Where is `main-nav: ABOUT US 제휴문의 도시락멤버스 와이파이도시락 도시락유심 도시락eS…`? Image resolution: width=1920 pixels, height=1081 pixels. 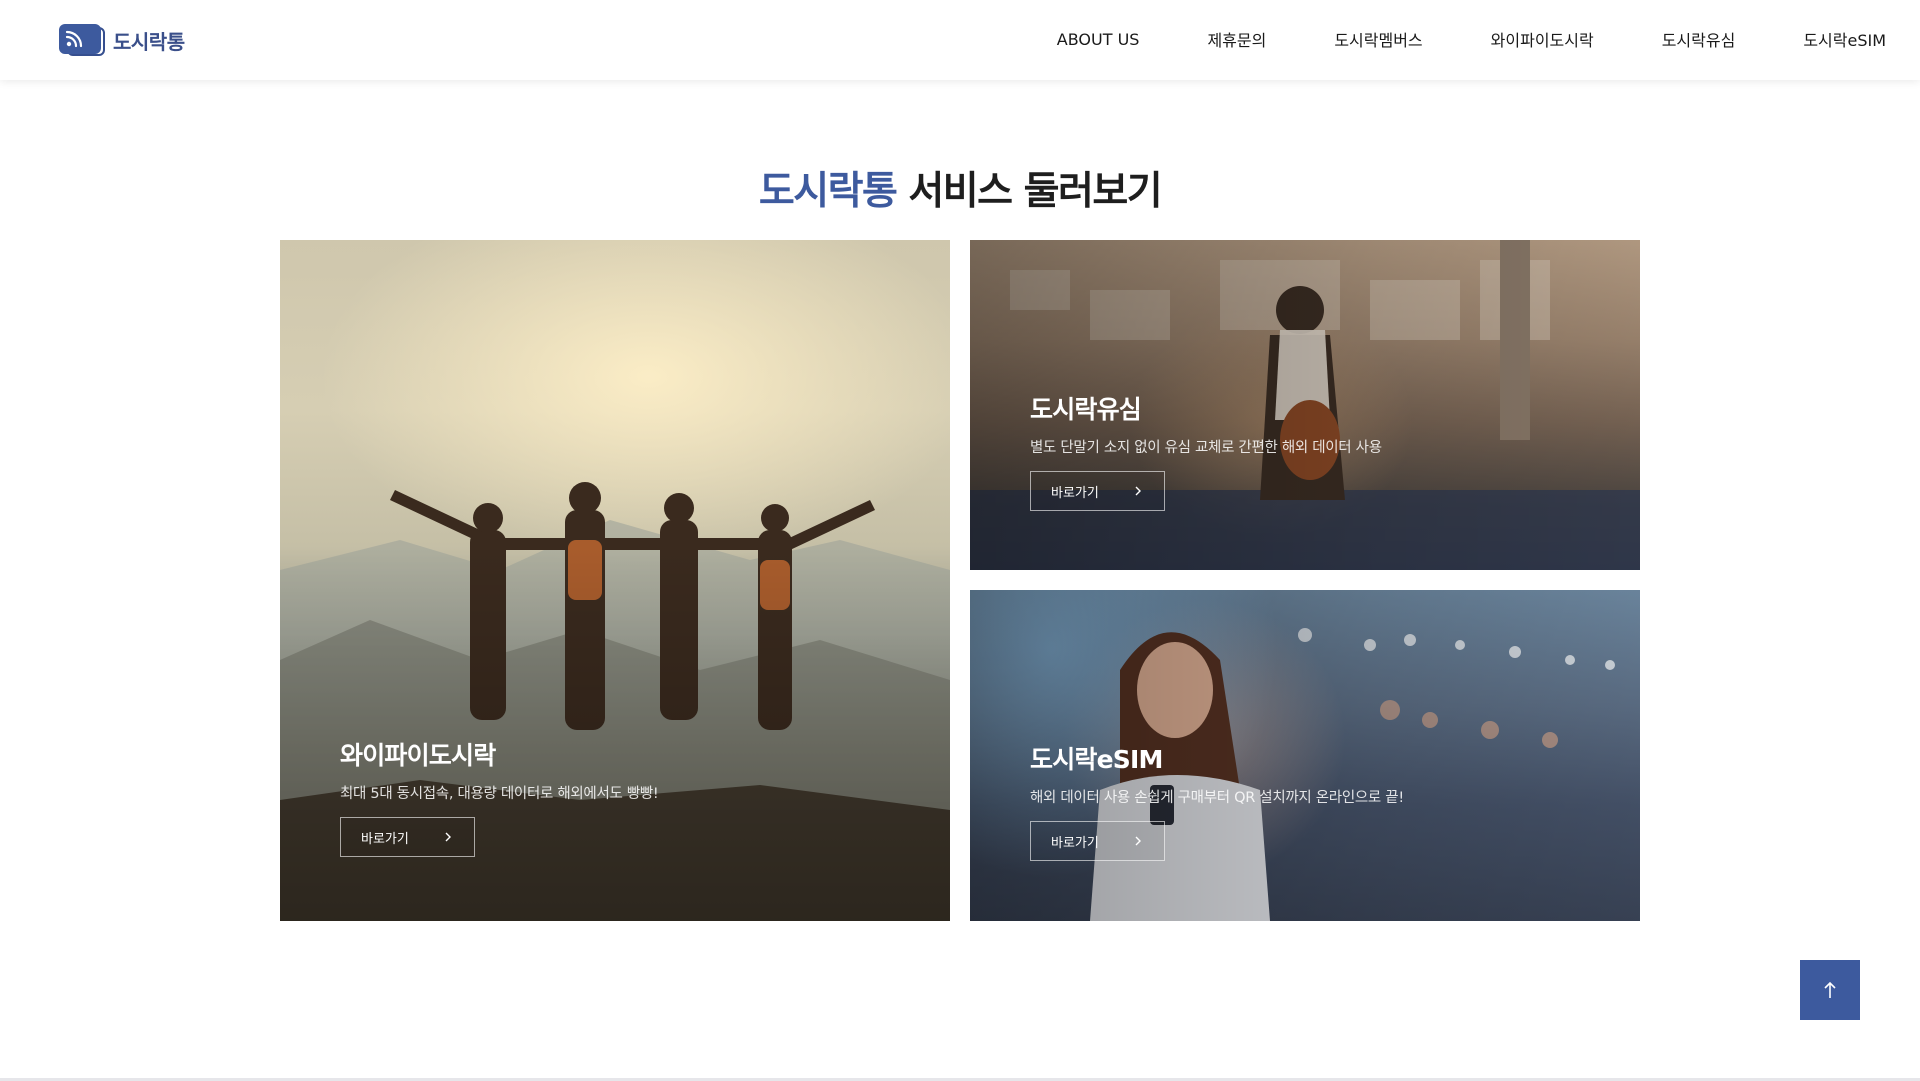 main-nav: ABOUT US 제휴문의 도시락멤버스 와이파이도시락 도시락유심 도시락eS… is located at coordinates (1471, 39).